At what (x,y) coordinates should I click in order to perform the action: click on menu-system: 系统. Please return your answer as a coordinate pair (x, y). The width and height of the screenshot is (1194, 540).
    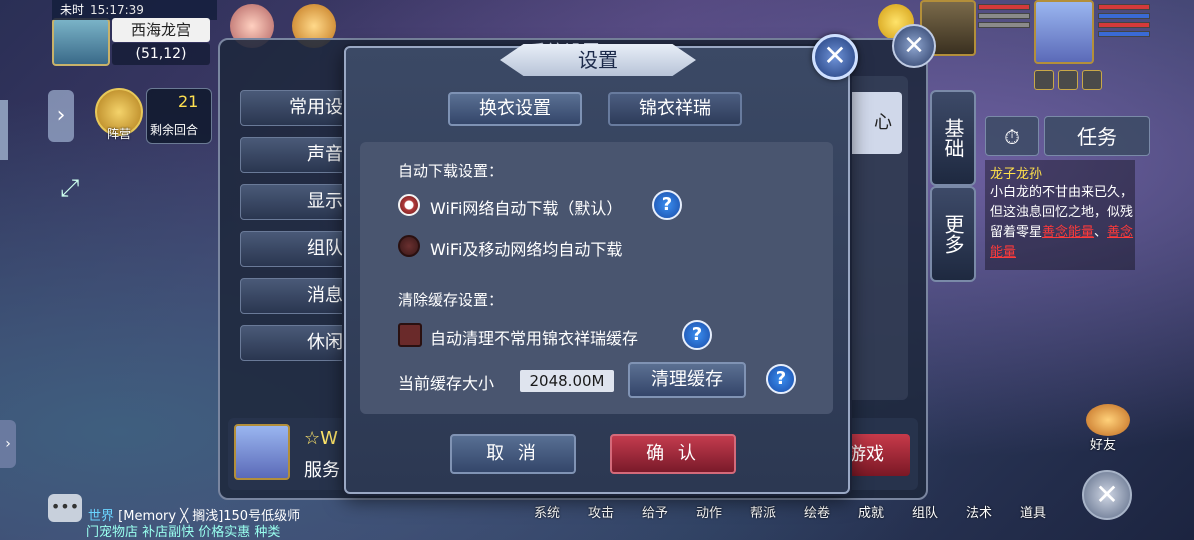
    Looking at the image, I should click on (547, 511).